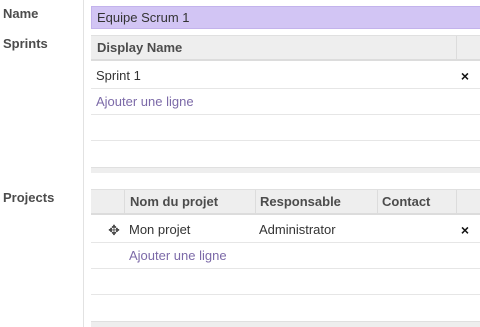  I want to click on add-sprint-line-link: Ajouter une ligne, so click(145, 102).